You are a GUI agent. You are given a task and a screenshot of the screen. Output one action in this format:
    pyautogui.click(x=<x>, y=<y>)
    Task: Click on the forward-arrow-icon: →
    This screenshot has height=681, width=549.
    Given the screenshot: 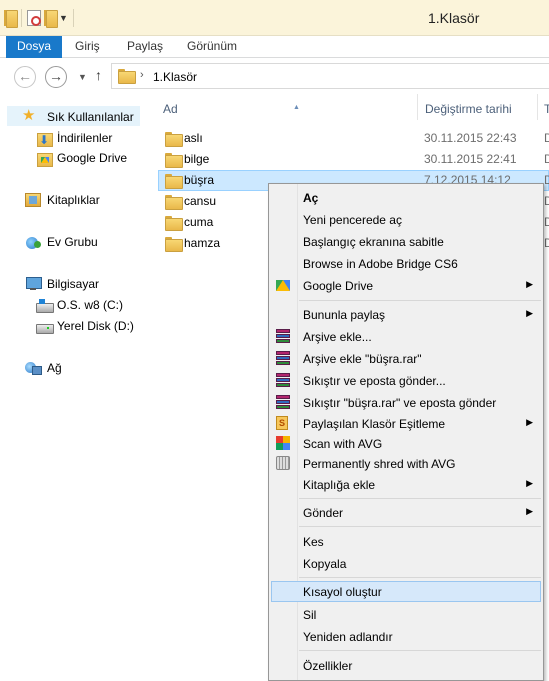 What is the action you would take?
    pyautogui.click(x=56, y=76)
    